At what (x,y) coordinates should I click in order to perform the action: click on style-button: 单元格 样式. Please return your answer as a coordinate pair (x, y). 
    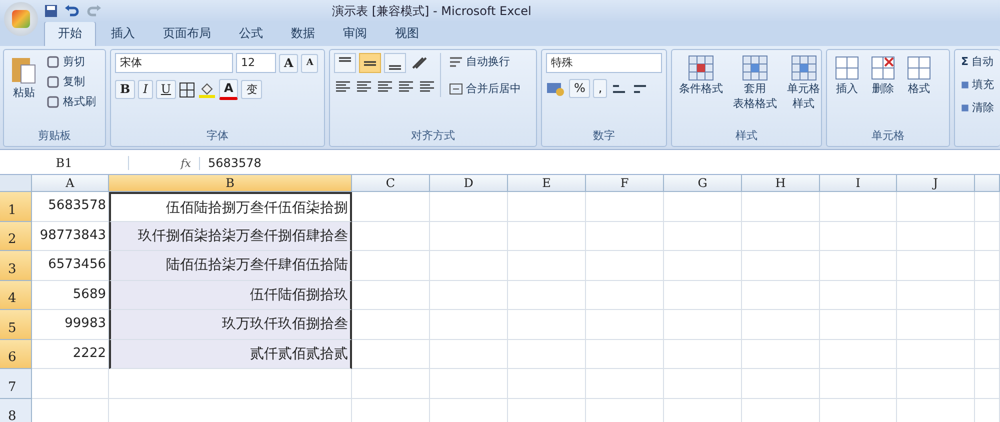
    Looking at the image, I should click on (803, 83).